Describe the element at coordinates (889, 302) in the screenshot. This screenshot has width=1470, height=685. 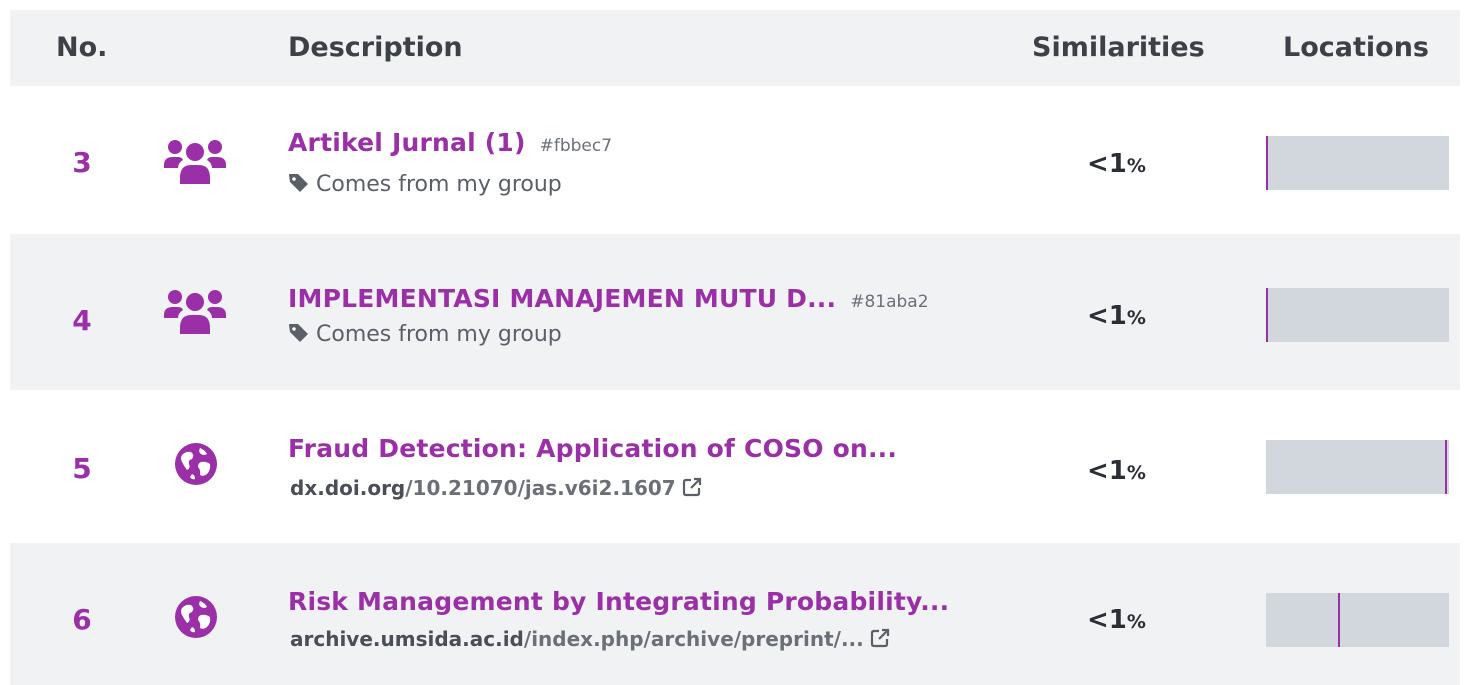
I see `source-hash: #81aba2` at that location.